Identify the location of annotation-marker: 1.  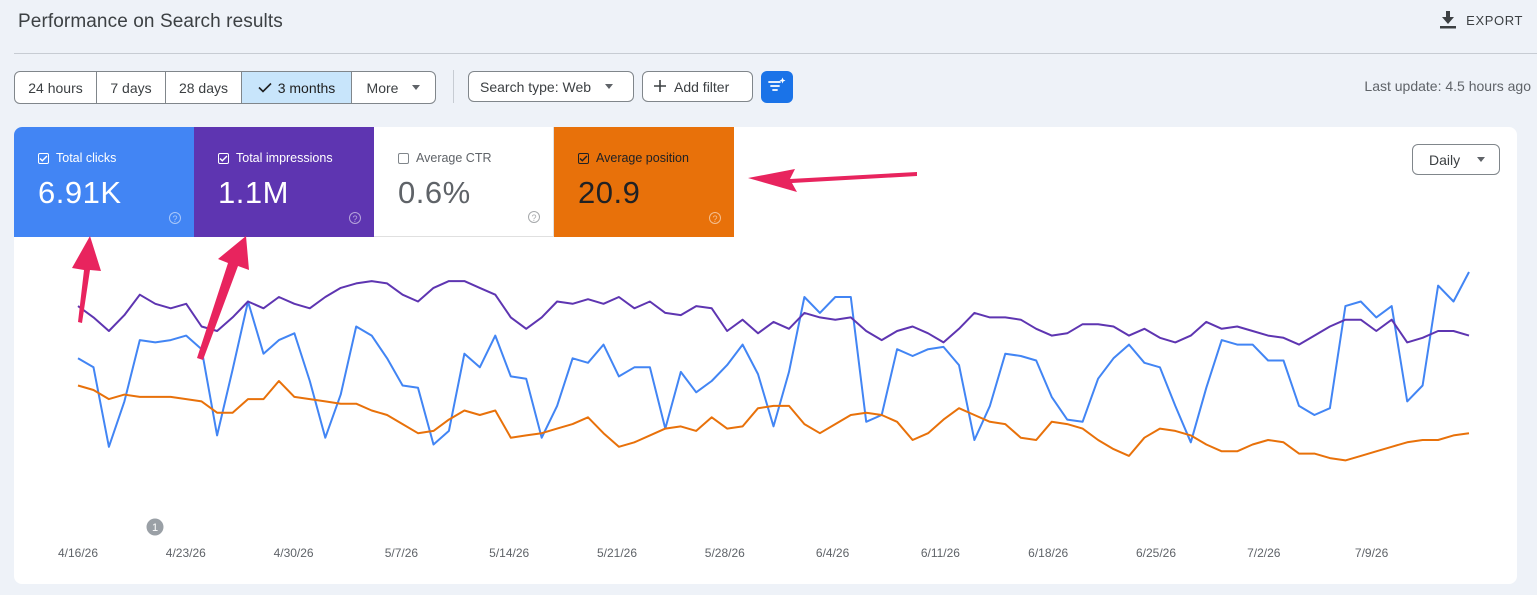
(155, 527).